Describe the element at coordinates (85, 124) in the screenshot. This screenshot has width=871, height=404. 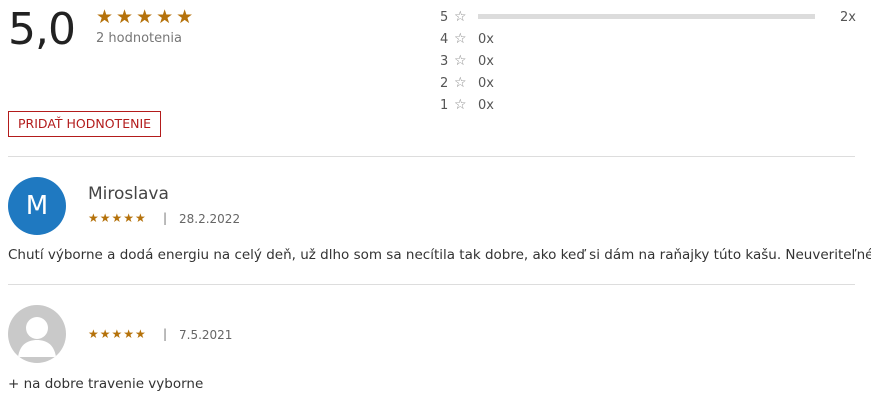
I see `add-review-button: PRIDAŤ HODNOTENIE` at that location.